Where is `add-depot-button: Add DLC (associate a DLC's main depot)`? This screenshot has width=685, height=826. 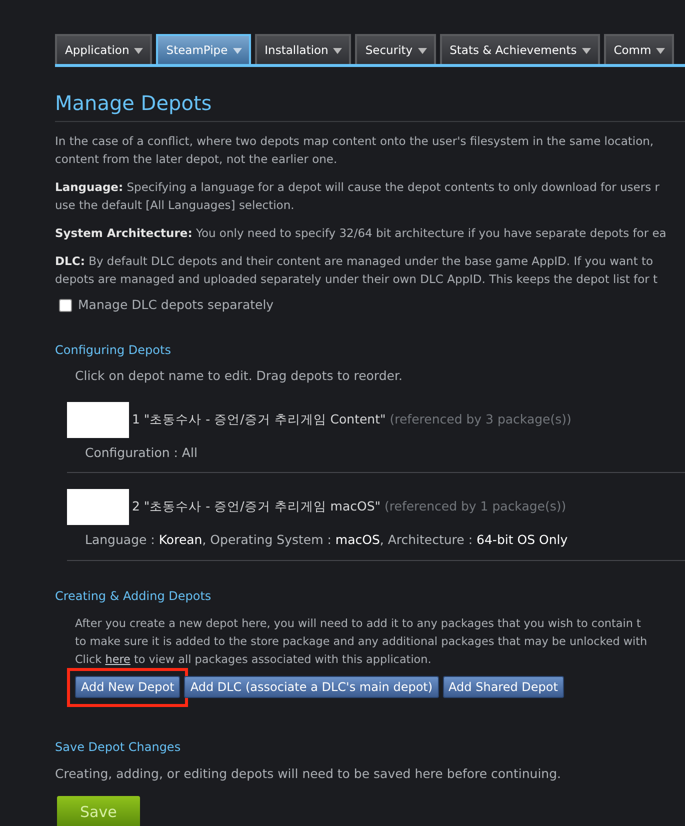
add-depot-button: Add DLC (associate a DLC's main depot) is located at coordinates (311, 687).